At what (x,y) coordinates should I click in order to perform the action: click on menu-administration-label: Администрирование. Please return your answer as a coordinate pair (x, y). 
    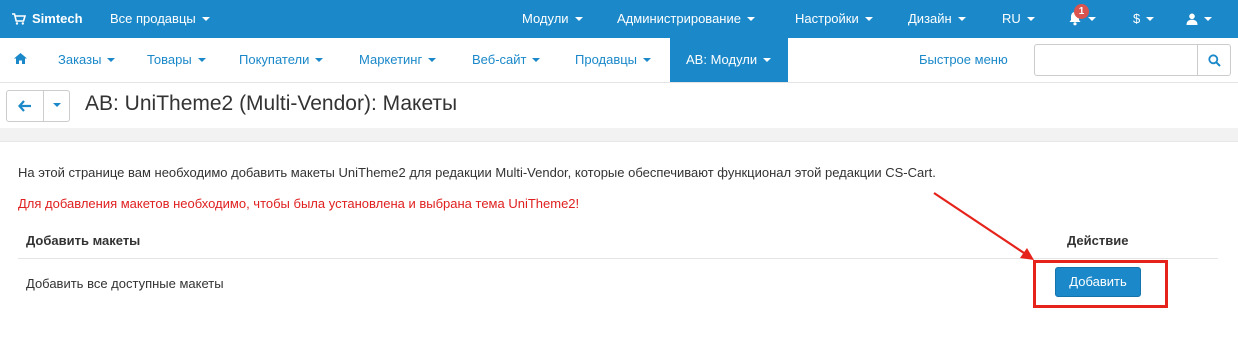
    Looking at the image, I should click on (679, 18).